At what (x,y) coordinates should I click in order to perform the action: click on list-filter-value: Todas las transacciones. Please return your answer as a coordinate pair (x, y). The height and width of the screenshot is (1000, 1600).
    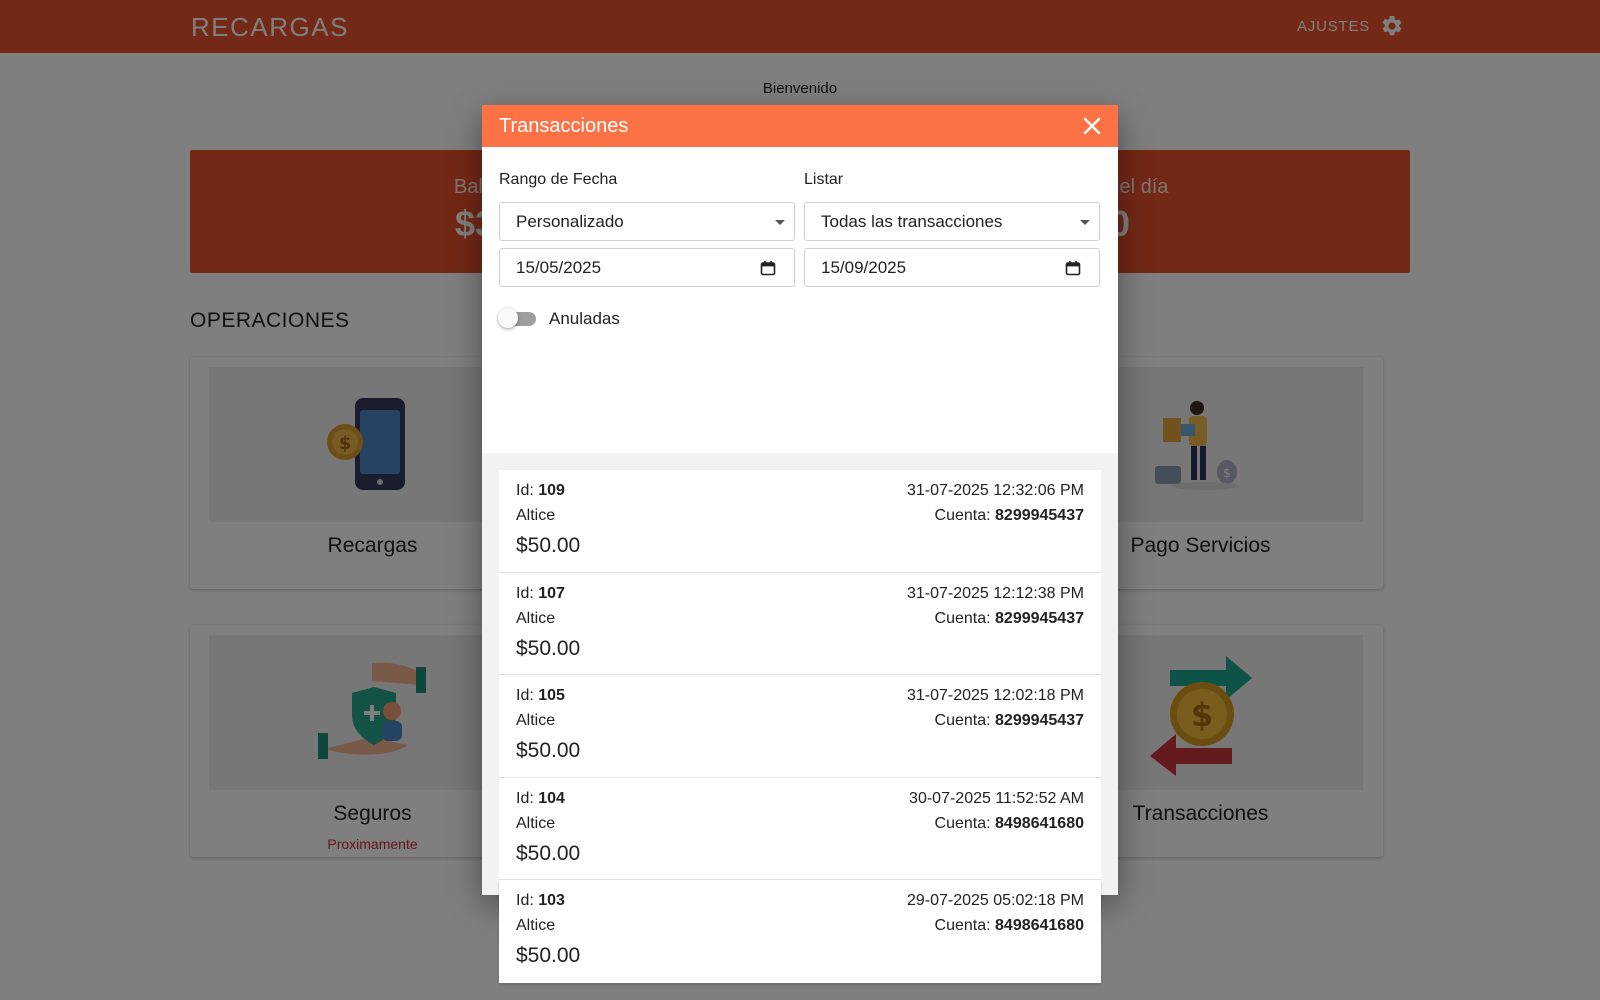
    Looking at the image, I should click on (912, 221).